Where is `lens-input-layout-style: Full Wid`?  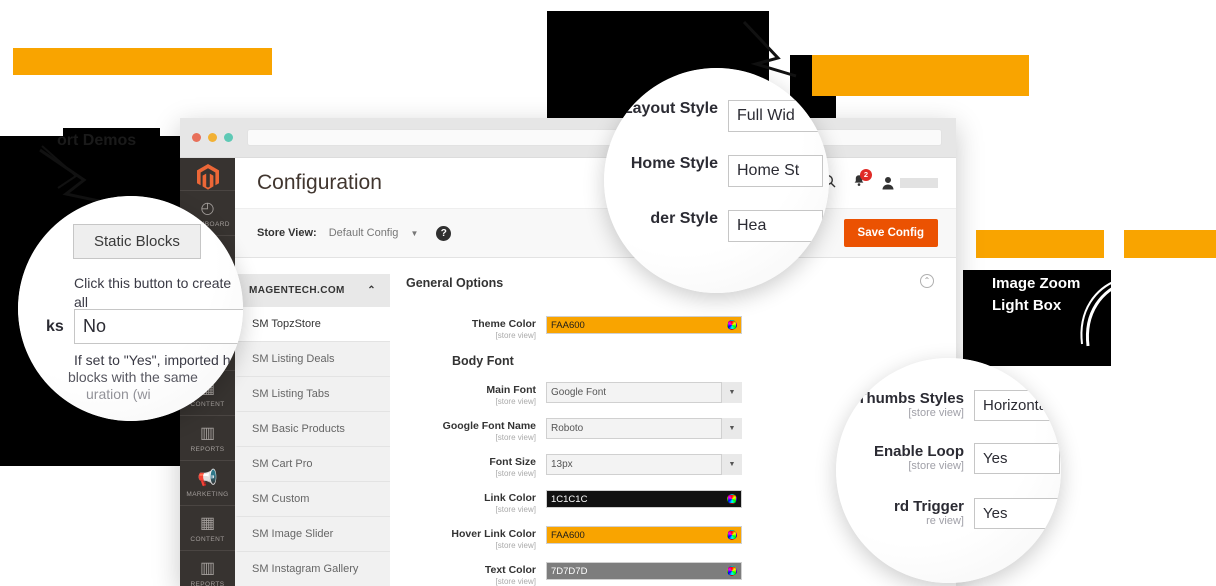 lens-input-layout-style: Full Wid is located at coordinates (775, 116).